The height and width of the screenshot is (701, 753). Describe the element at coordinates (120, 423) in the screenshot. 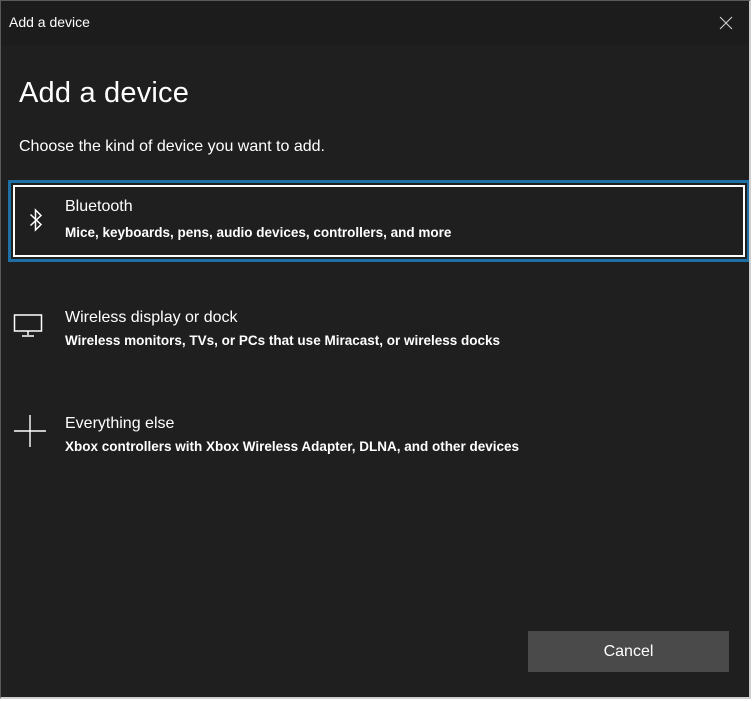

I see `option-everything-else-name: Everything else` at that location.